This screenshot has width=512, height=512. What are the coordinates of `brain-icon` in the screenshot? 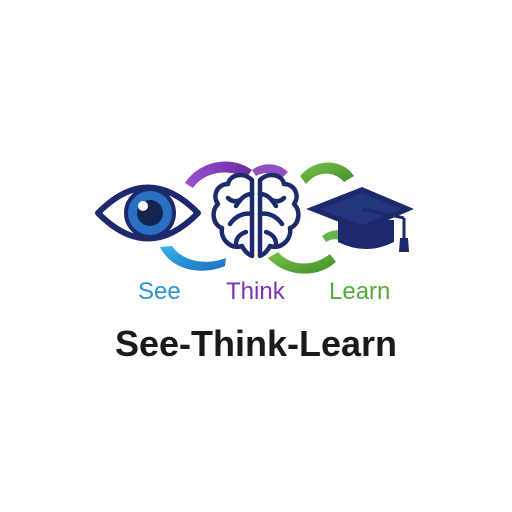 It's located at (256, 215).